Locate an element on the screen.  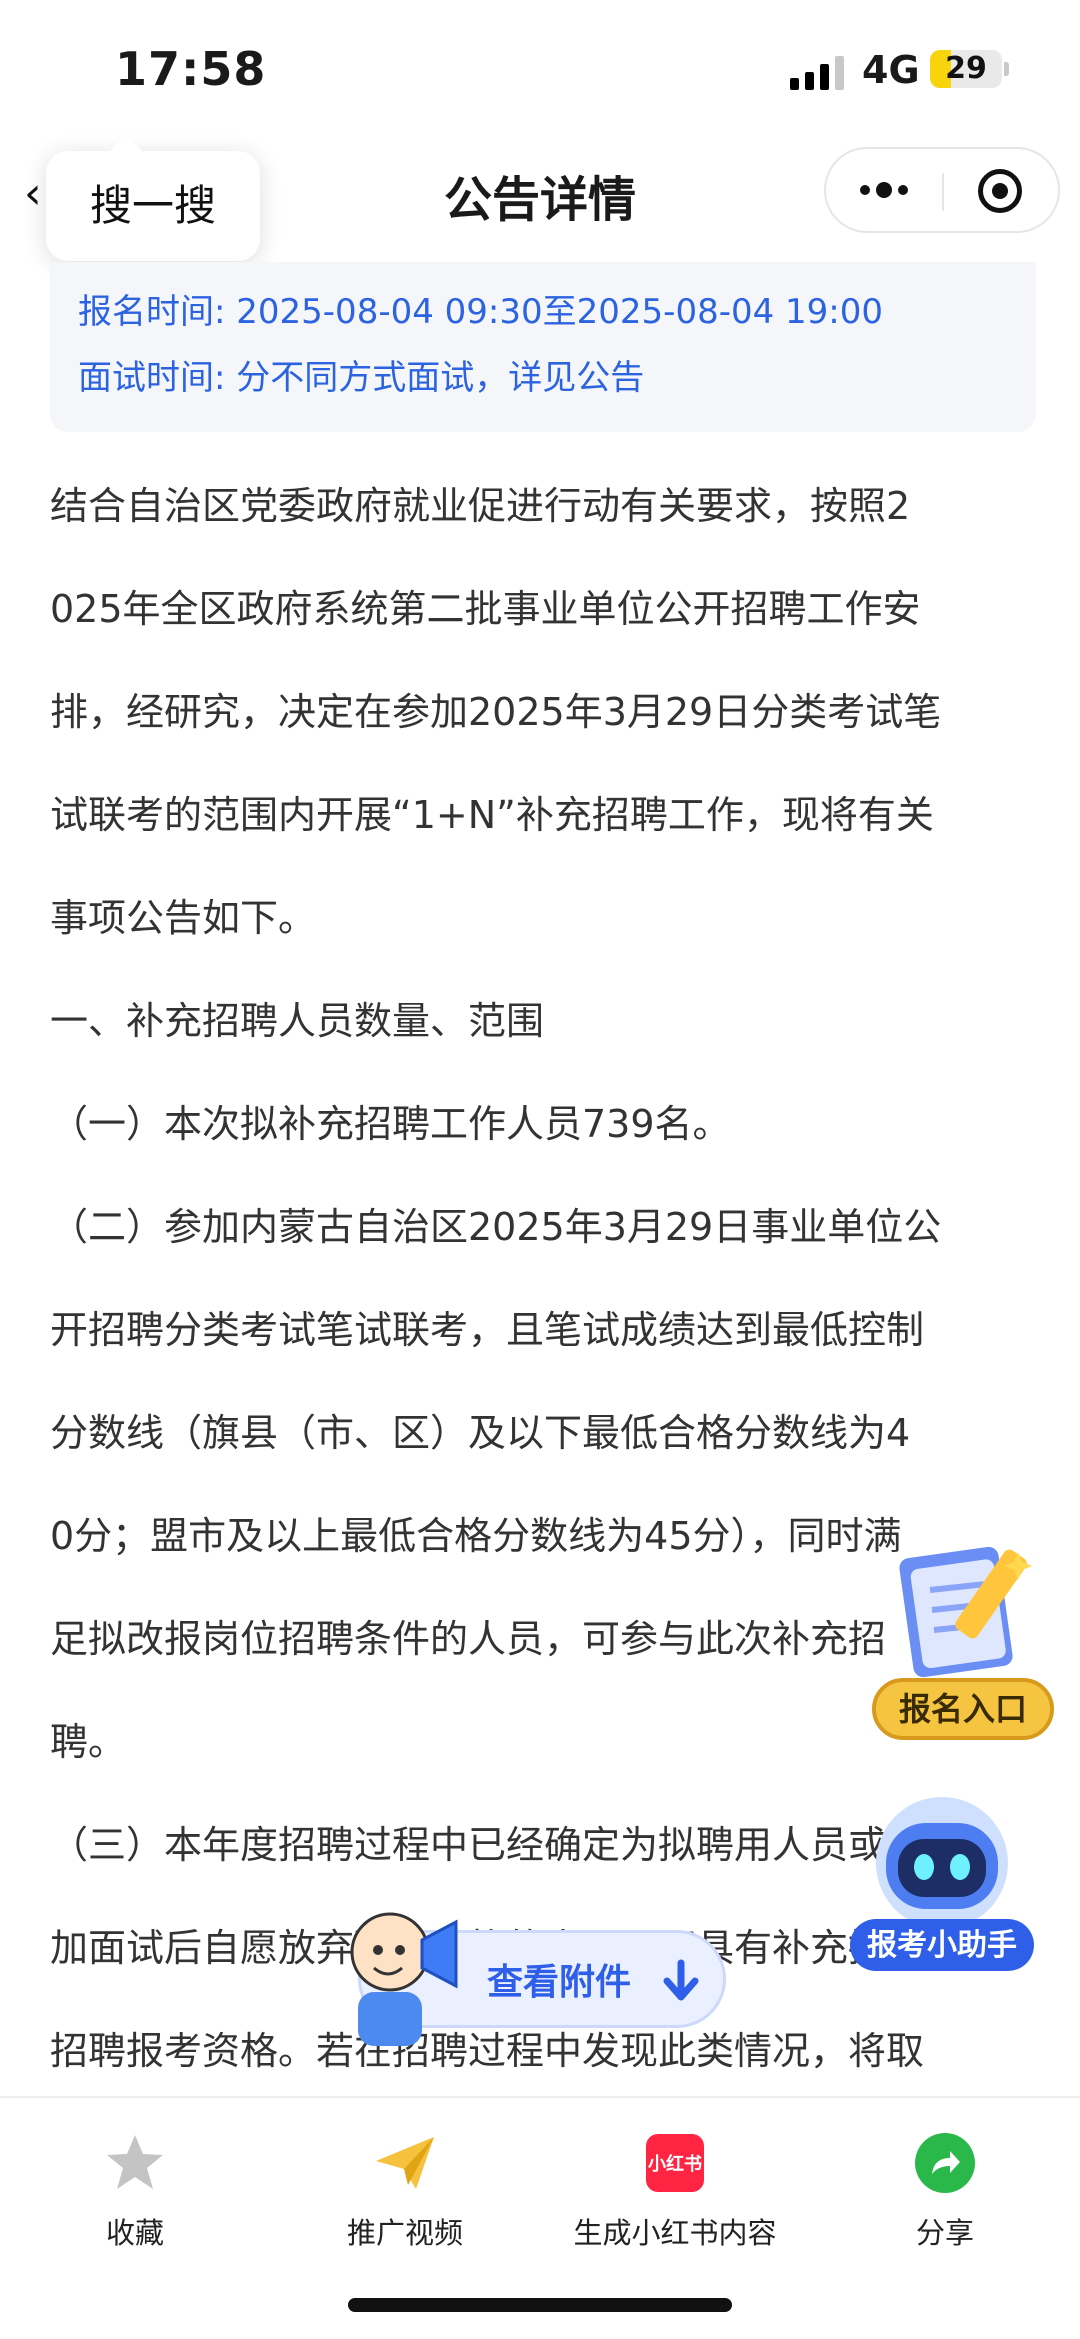
status-time: 17:58 is located at coordinates (191, 69).